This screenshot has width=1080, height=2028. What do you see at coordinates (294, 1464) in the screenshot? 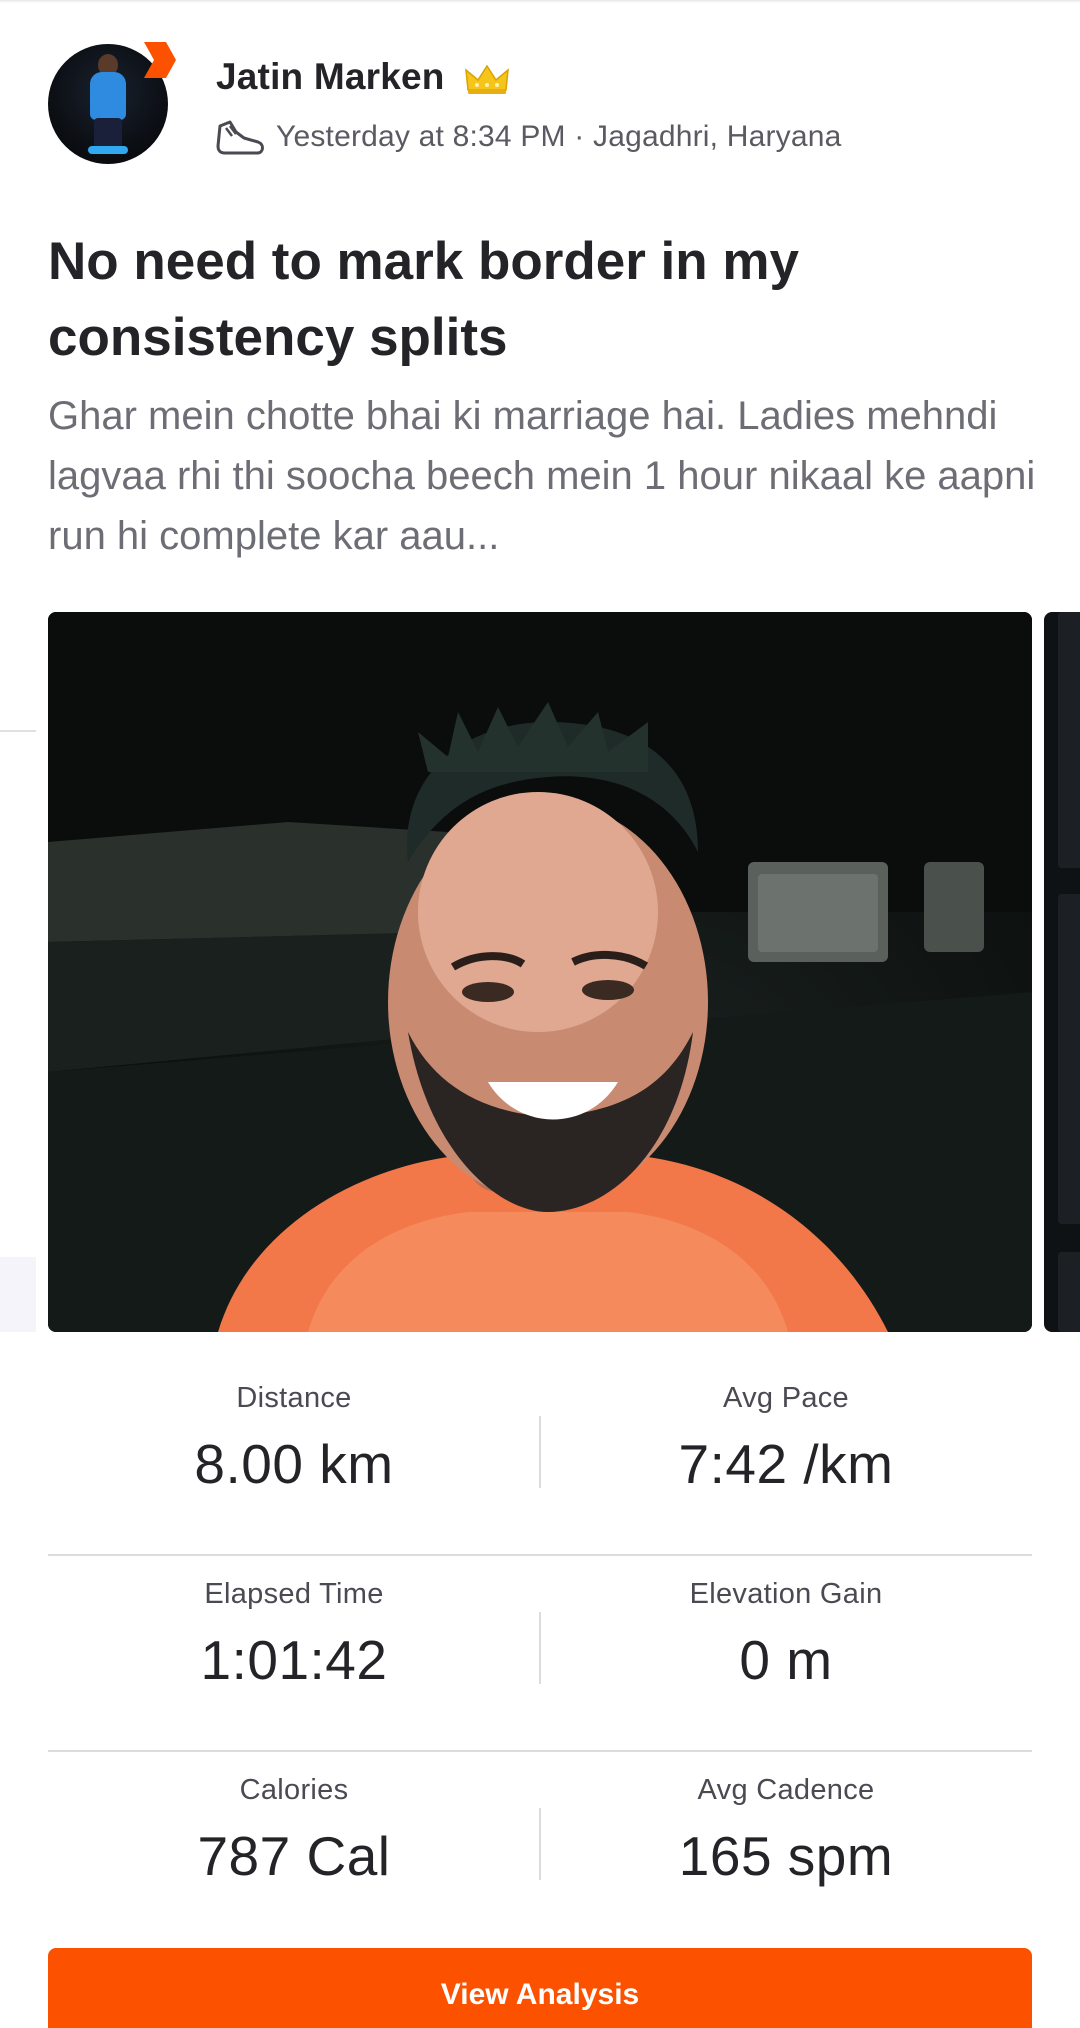
I see `stat-value: 8.00 km` at bounding box center [294, 1464].